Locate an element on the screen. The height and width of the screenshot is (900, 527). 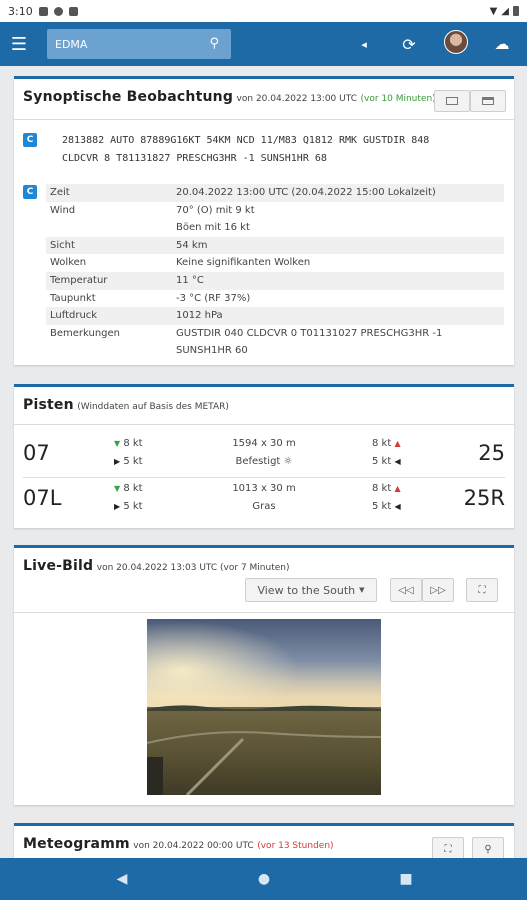
runways-header: Pisten (Winddaten auf Basis des METAR) is located at coordinates (126, 405).